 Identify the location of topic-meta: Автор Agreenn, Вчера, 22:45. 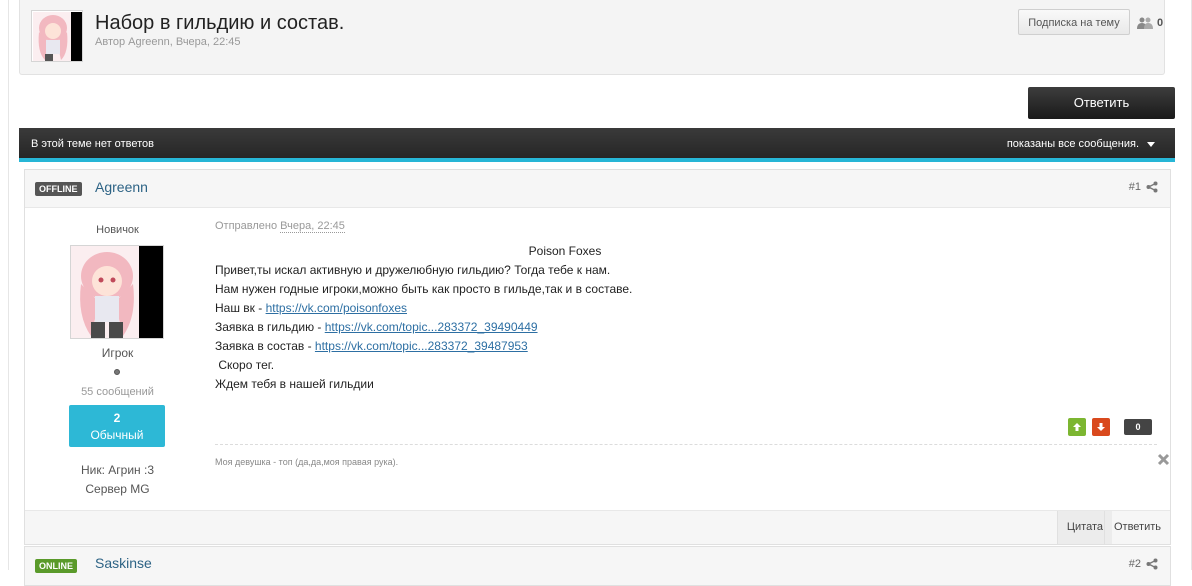
(168, 42).